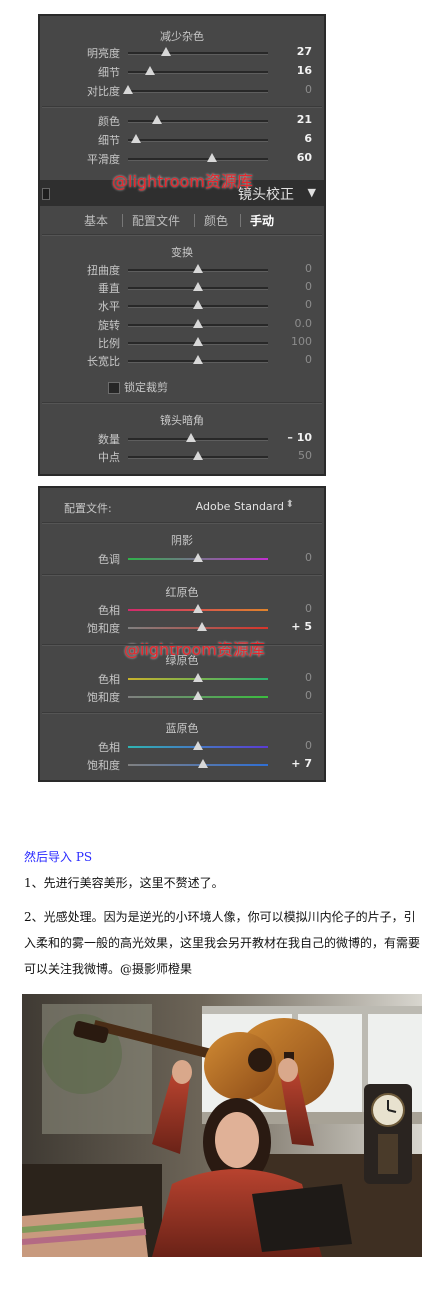  I want to click on slider-row-rotate: 旋转 0.0, so click(182, 325).